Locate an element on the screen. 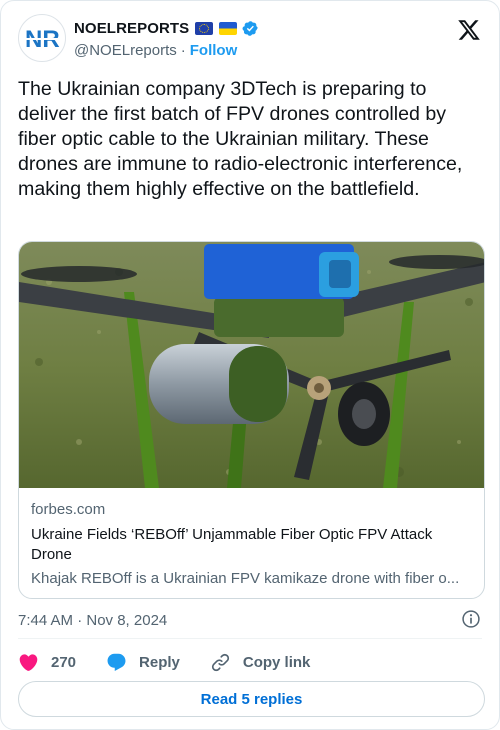 This screenshot has height=730, width=500. copy-link-button: Copy link is located at coordinates (260, 662).